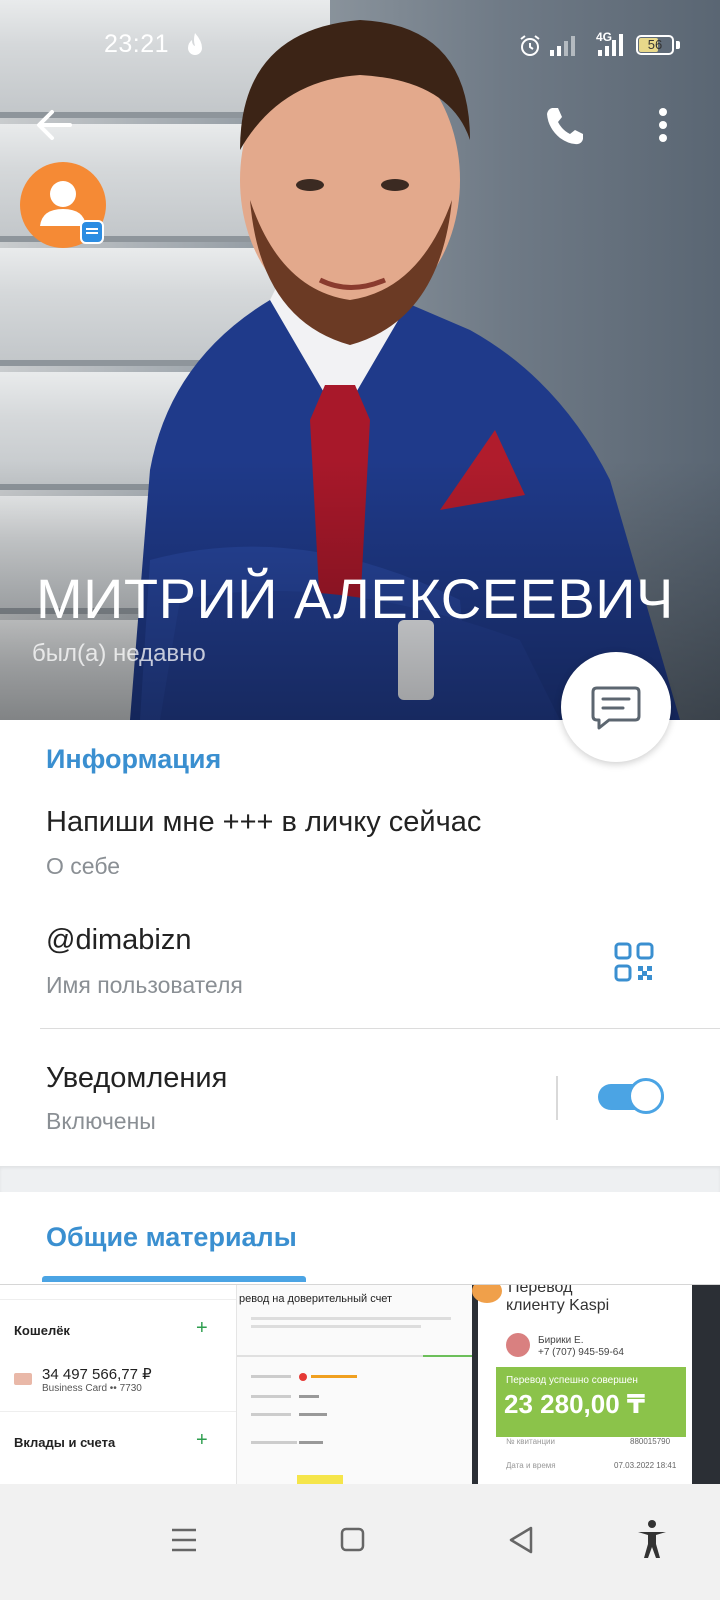 The height and width of the screenshot is (1600, 720). What do you see at coordinates (119, 940) in the screenshot?
I see `username-text: @dimabizn` at bounding box center [119, 940].